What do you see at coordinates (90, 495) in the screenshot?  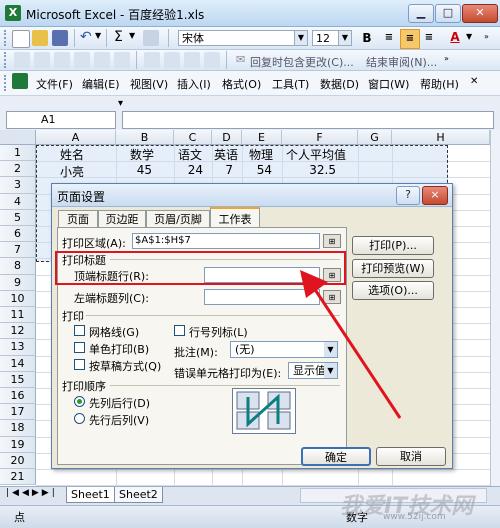 I see `sheet-tab-sheet1: Sheet1` at bounding box center [90, 495].